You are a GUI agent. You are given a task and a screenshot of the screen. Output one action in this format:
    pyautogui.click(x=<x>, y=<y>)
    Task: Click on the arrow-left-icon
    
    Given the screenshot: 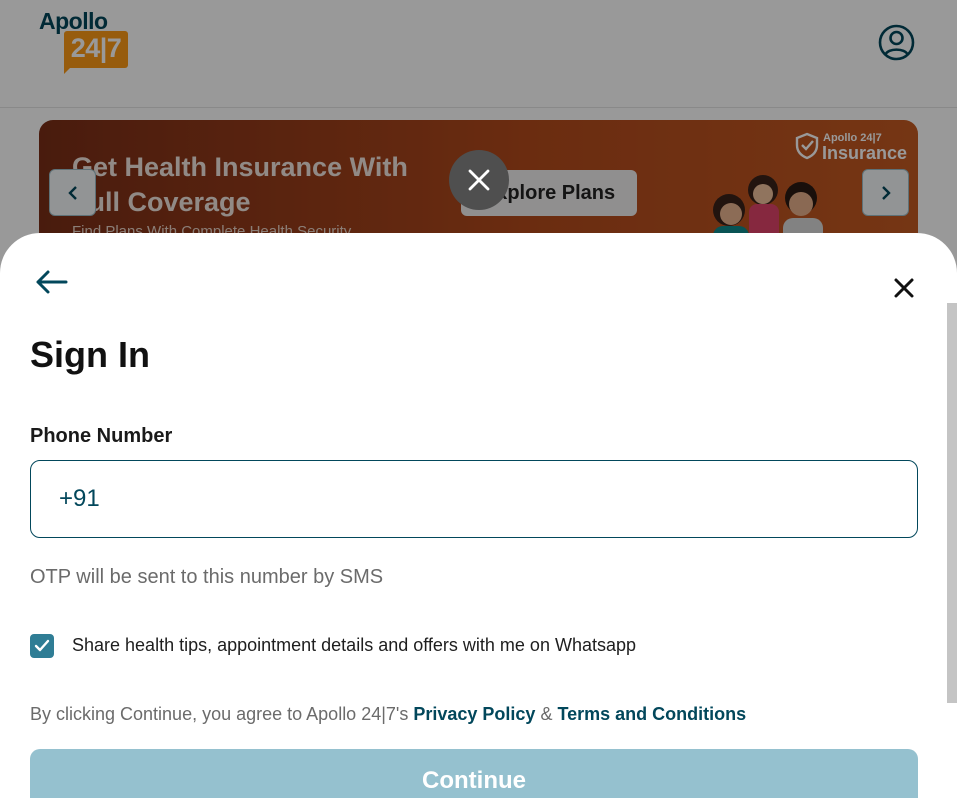 What is the action you would take?
    pyautogui.click(x=51, y=282)
    